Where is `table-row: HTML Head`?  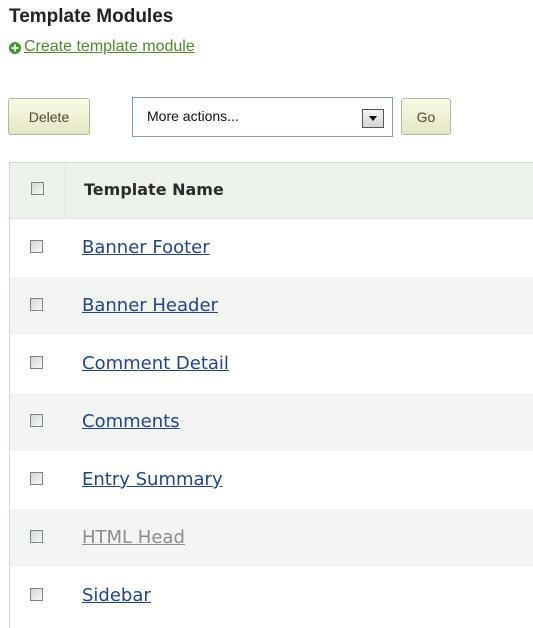 table-row: HTML Head is located at coordinates (271, 538).